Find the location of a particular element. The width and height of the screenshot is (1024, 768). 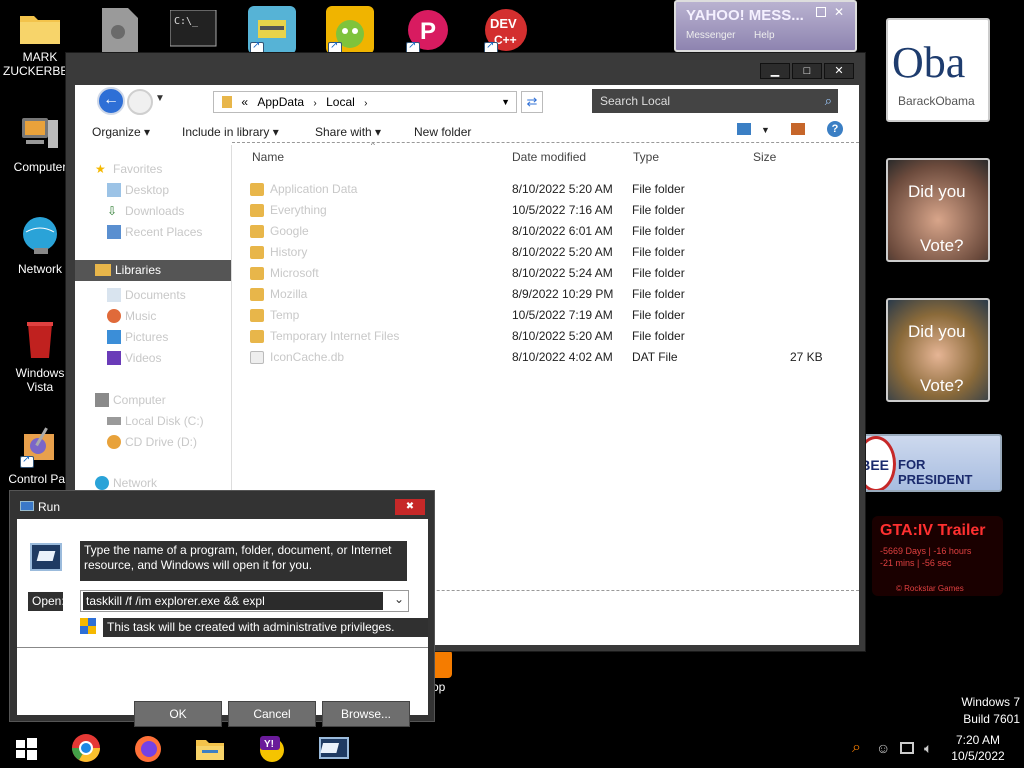

breadcrumb-appdata: AppData is located at coordinates (280, 102).